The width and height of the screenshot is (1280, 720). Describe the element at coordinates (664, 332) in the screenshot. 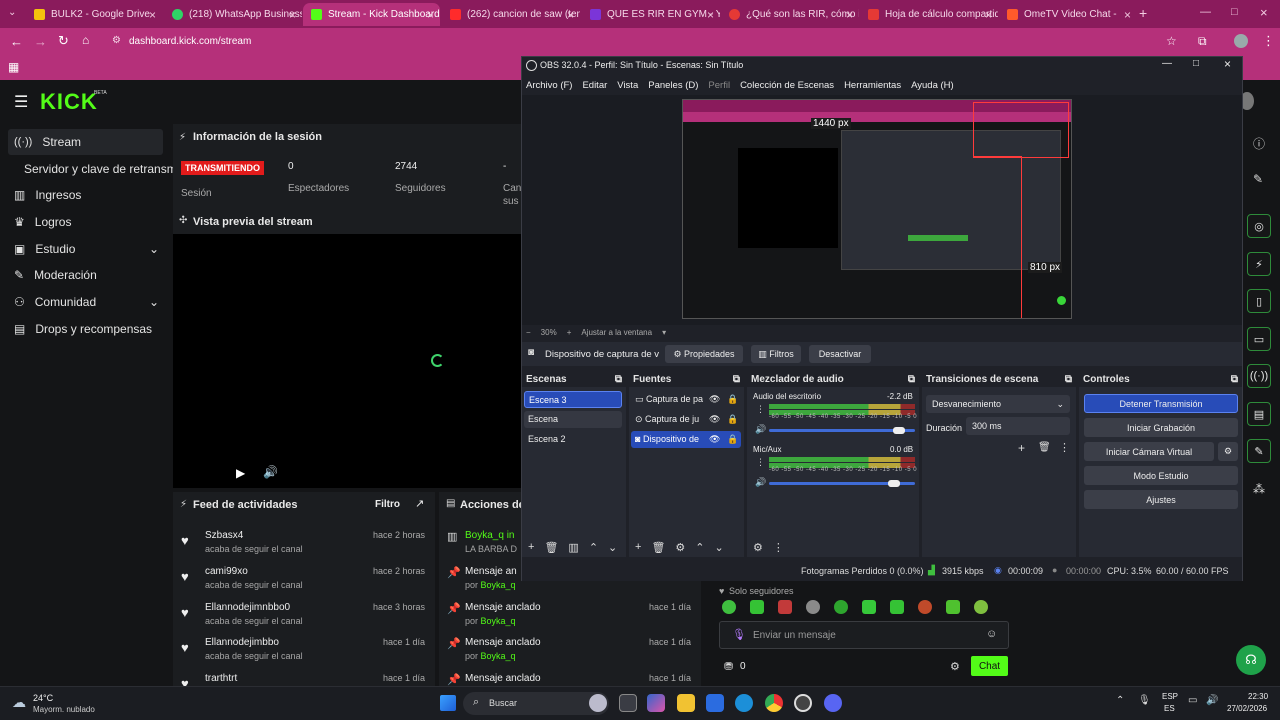

I see `chevron-down-icon: ▾` at that location.